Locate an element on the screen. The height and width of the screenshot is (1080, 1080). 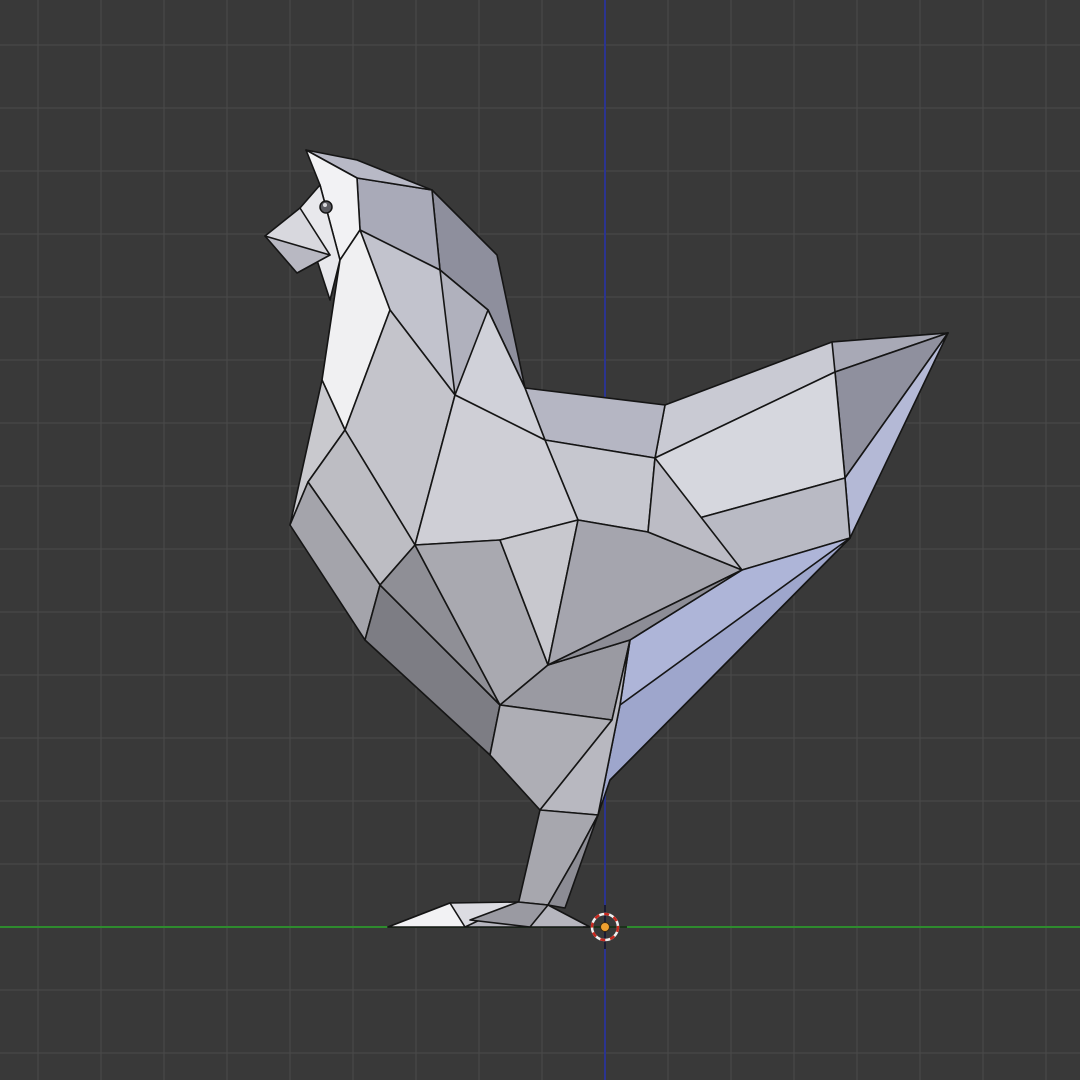
eye-highlight is located at coordinates (325, 205).